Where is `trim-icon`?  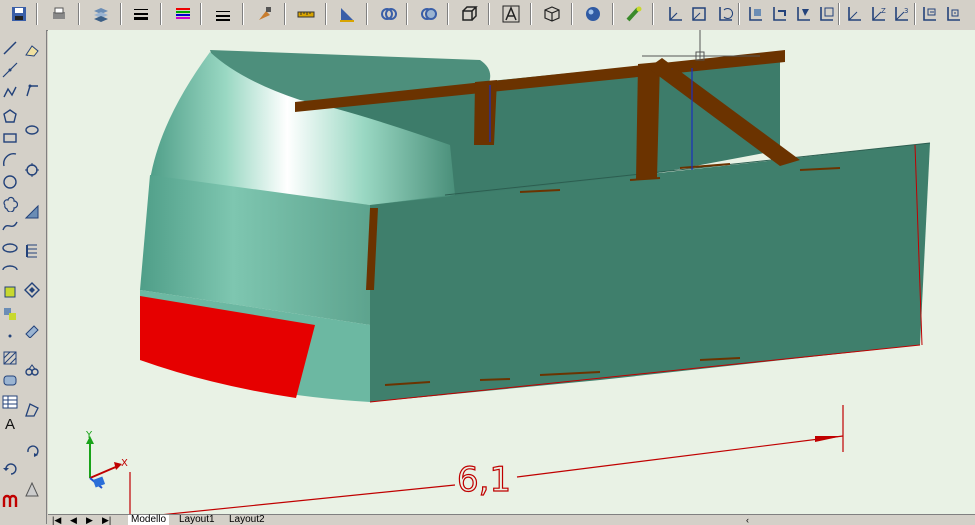
trim-icon is located at coordinates (32, 410).